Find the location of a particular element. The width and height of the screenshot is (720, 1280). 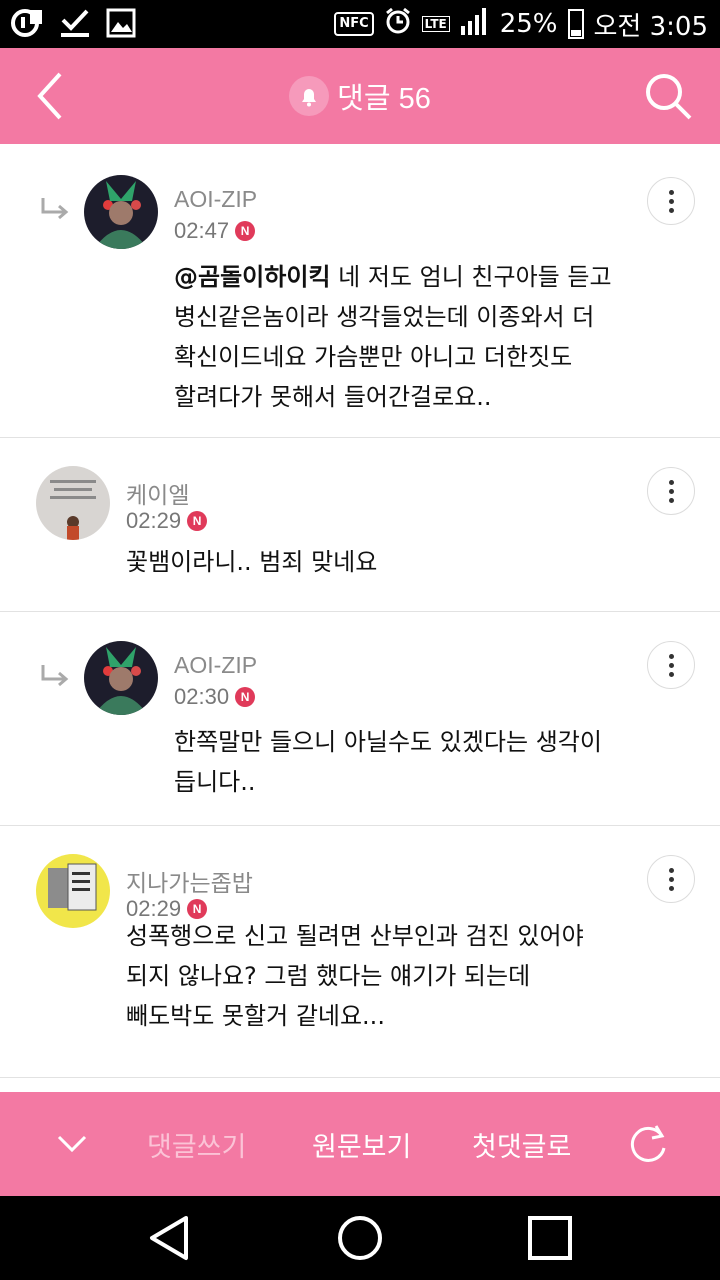

system-nav-bar is located at coordinates (360, 1238).